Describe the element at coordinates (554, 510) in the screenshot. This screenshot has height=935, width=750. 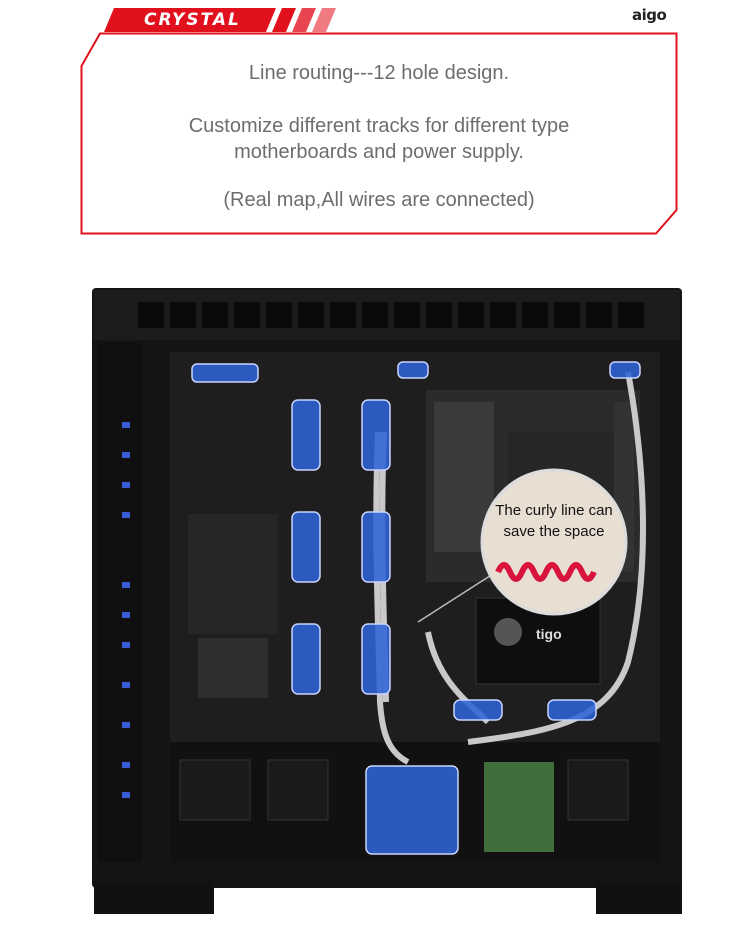
I see `callout-line-1: The curly line can` at that location.